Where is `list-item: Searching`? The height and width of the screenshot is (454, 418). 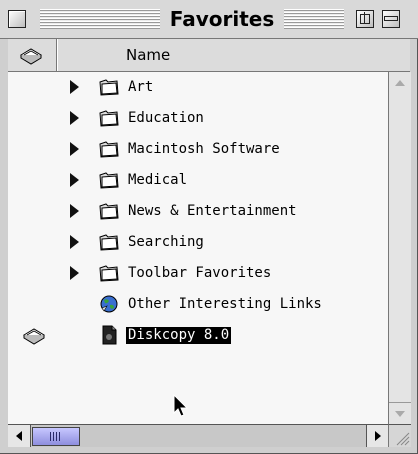
list-item: Searching is located at coordinates (198, 242).